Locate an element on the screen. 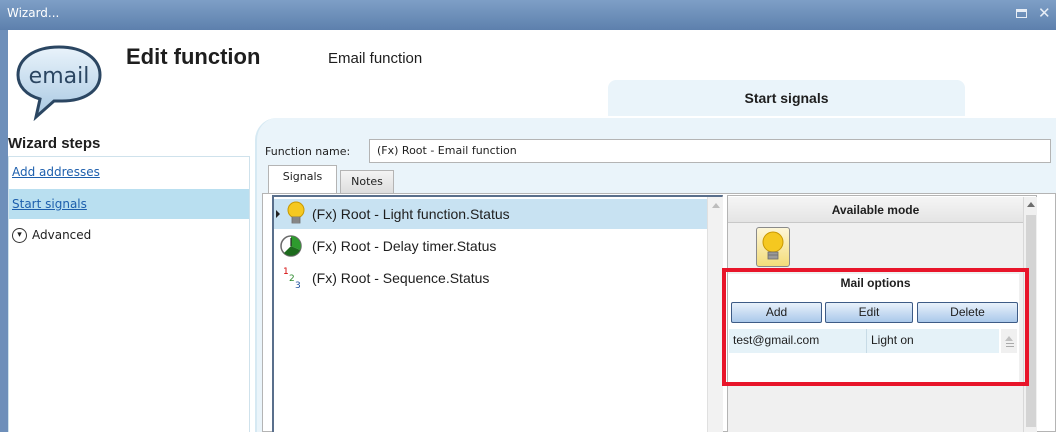  highlight-box is located at coordinates (875, 327).